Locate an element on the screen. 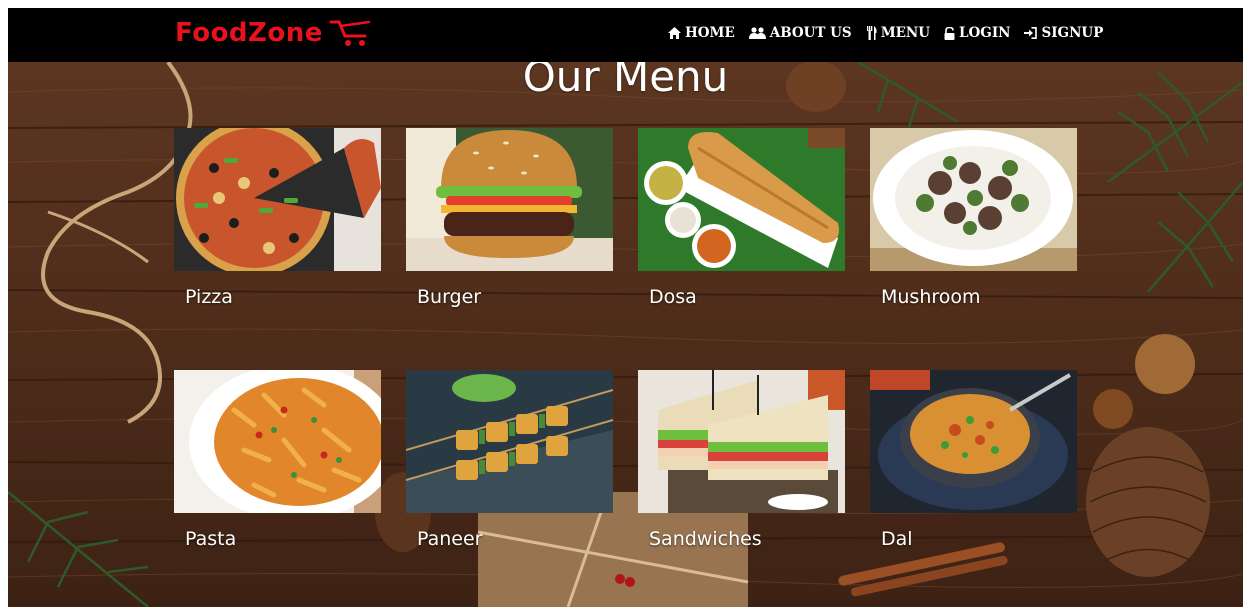 The height and width of the screenshot is (607, 1247). menu-label-dosa: Dosa is located at coordinates (673, 297).